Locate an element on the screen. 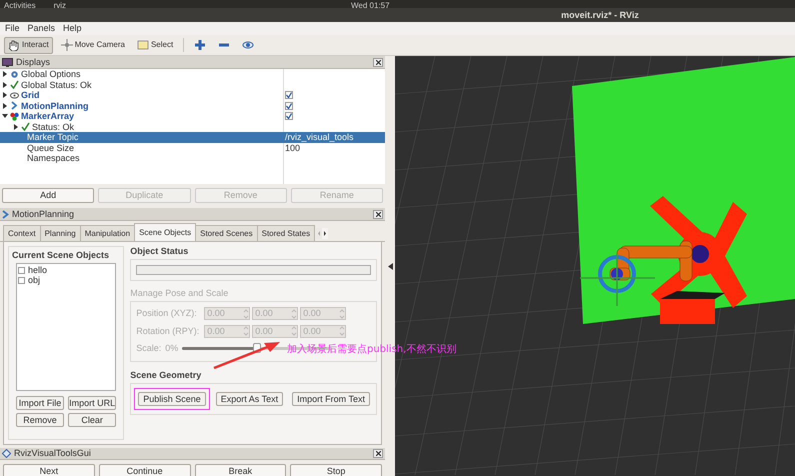 The height and width of the screenshot is (476, 795). tree-label: Global Options is located at coordinates (51, 74).